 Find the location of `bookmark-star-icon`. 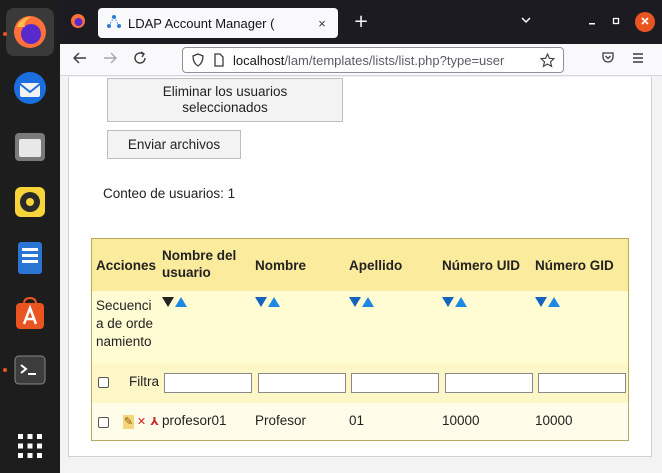

bookmark-star-icon is located at coordinates (547, 60).